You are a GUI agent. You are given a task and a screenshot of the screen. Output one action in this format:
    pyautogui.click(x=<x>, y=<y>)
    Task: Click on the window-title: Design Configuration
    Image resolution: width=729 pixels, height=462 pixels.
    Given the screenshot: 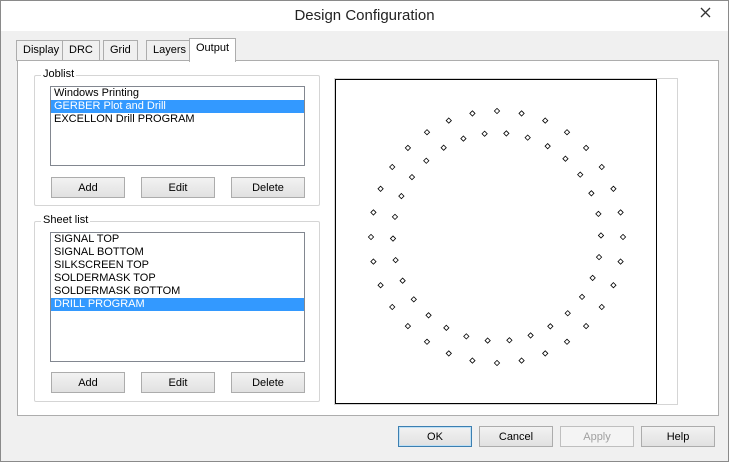 What is the action you would take?
    pyautogui.click(x=364, y=15)
    